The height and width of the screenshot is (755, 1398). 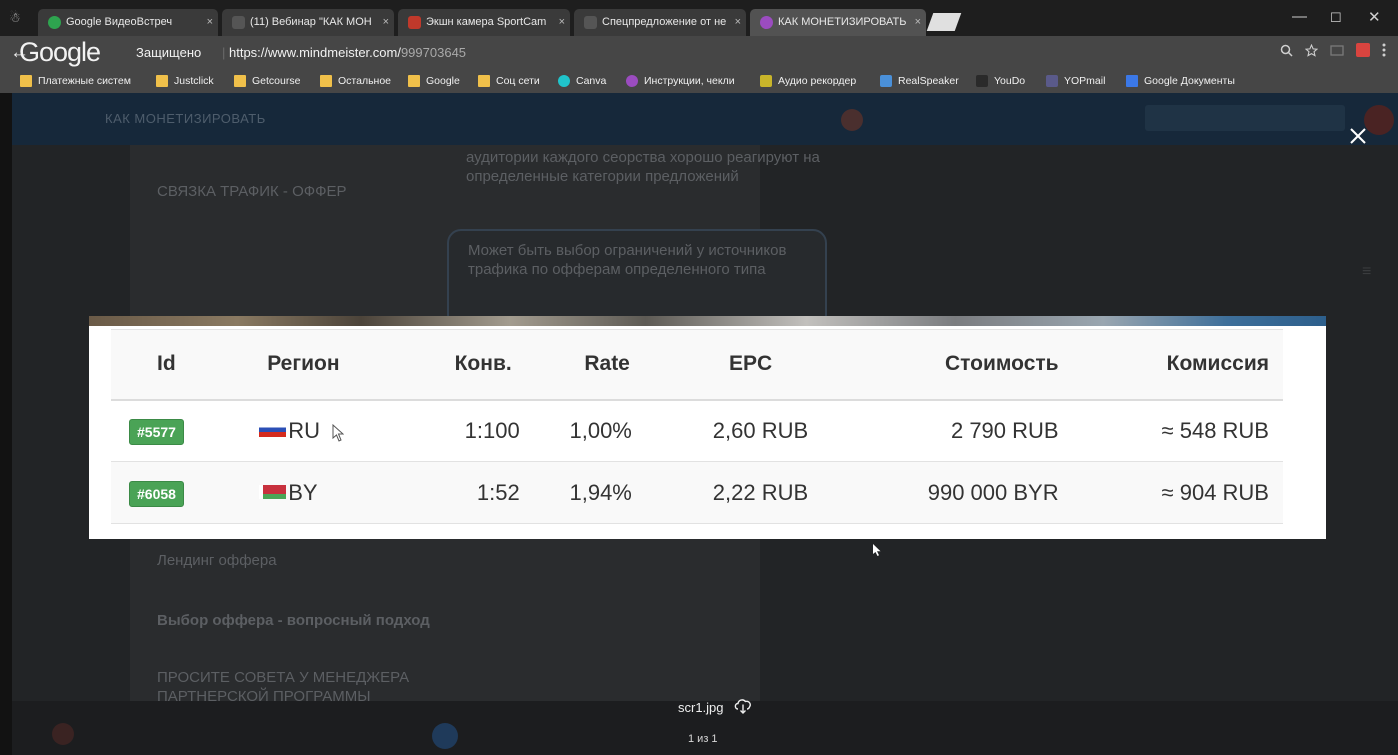 I want to click on record-icon, so click(x=63, y=734).